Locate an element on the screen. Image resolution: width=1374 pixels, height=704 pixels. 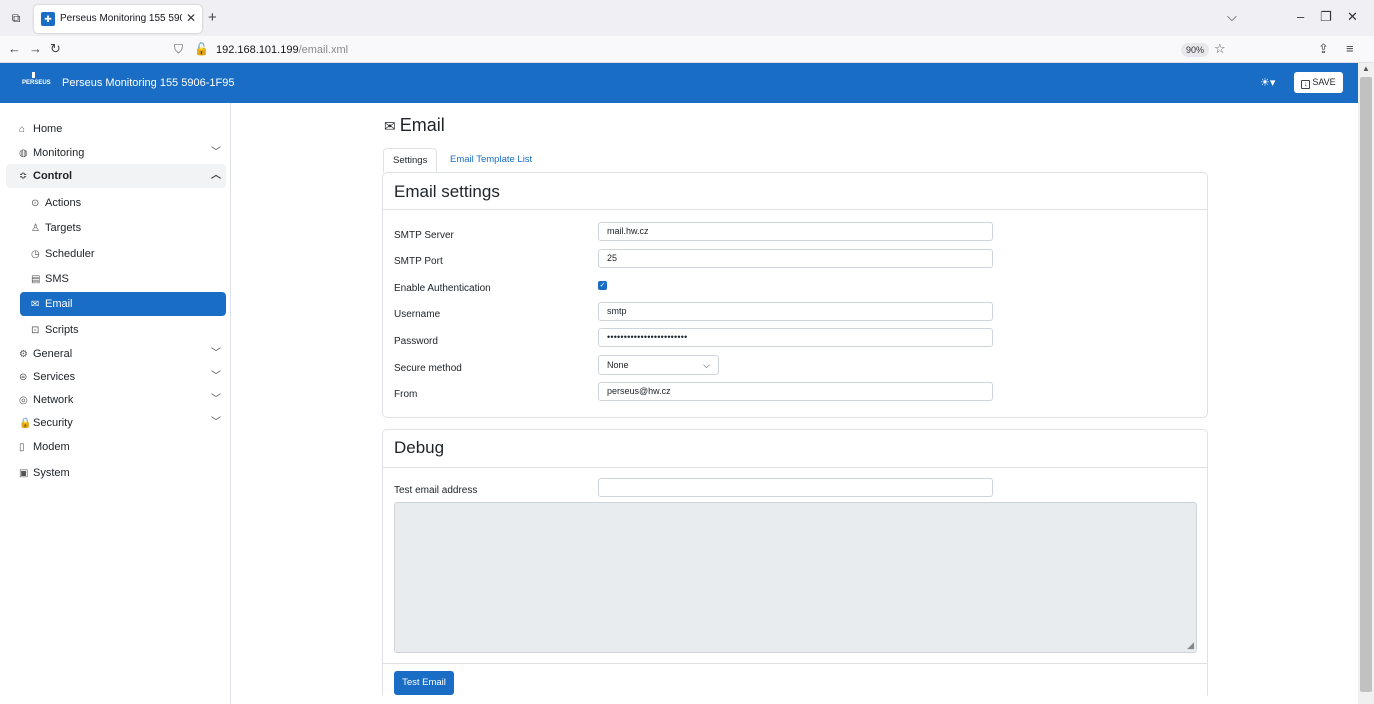
general-icon: ⚙ is located at coordinates (23, 354).